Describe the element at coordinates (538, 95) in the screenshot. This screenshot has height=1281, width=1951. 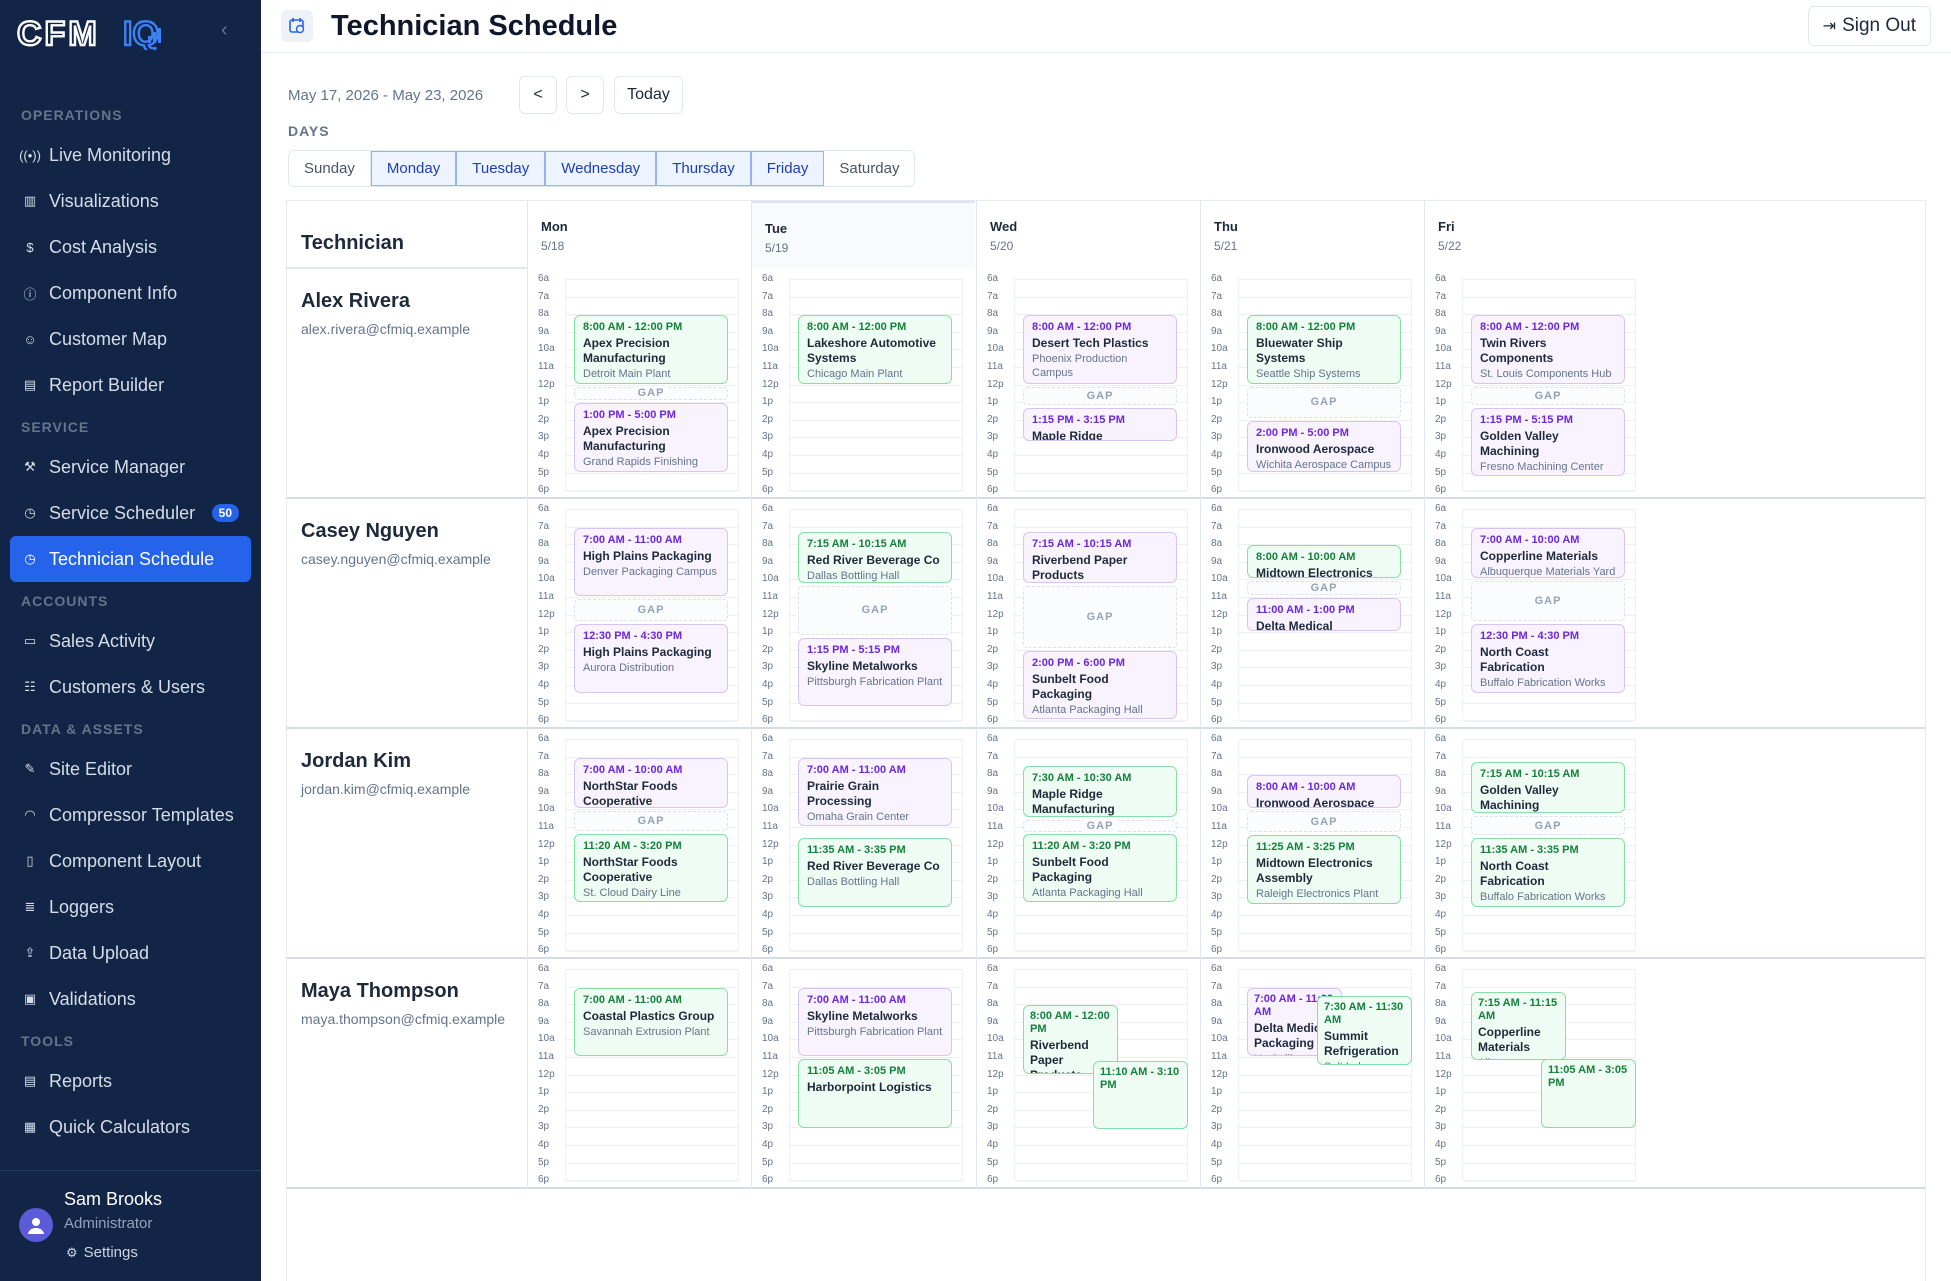
I see `prev-week-button: <` at that location.